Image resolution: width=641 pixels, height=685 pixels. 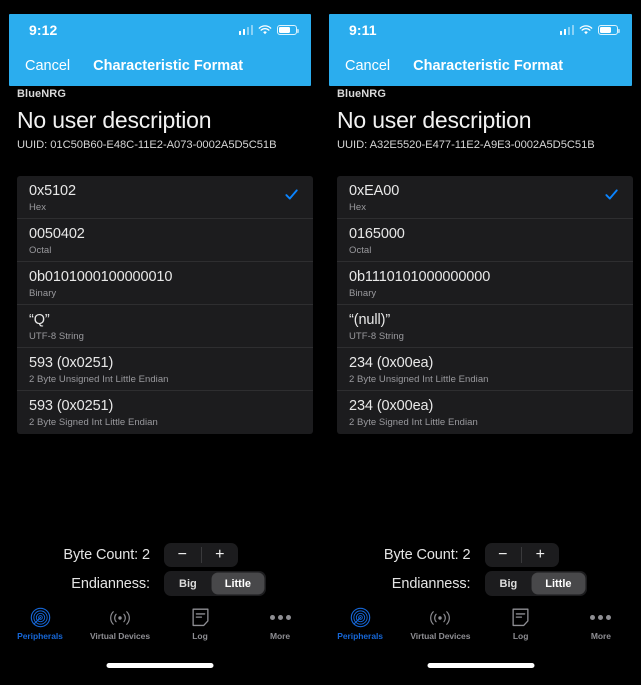 What do you see at coordinates (377, 234) in the screenshot?
I see `format-value: 0165000` at bounding box center [377, 234].